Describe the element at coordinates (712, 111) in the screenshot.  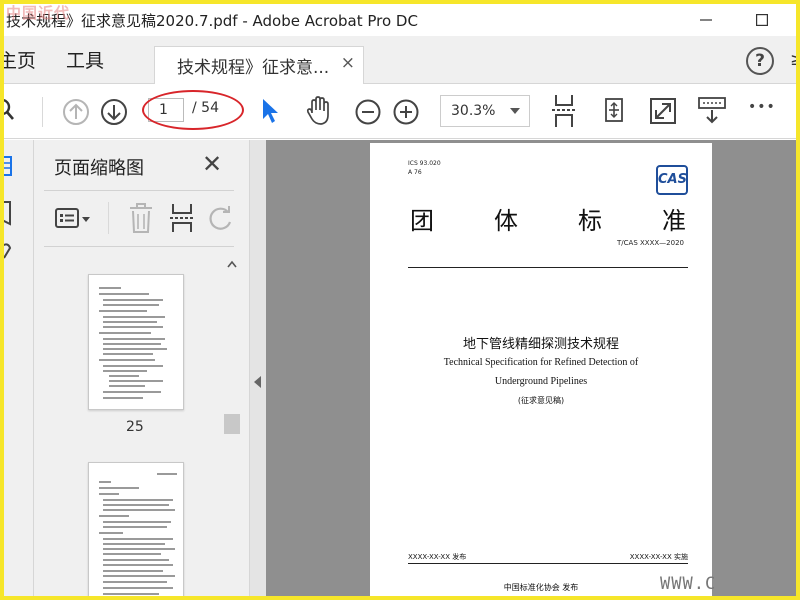
I see `scroll-mode-icon` at that location.